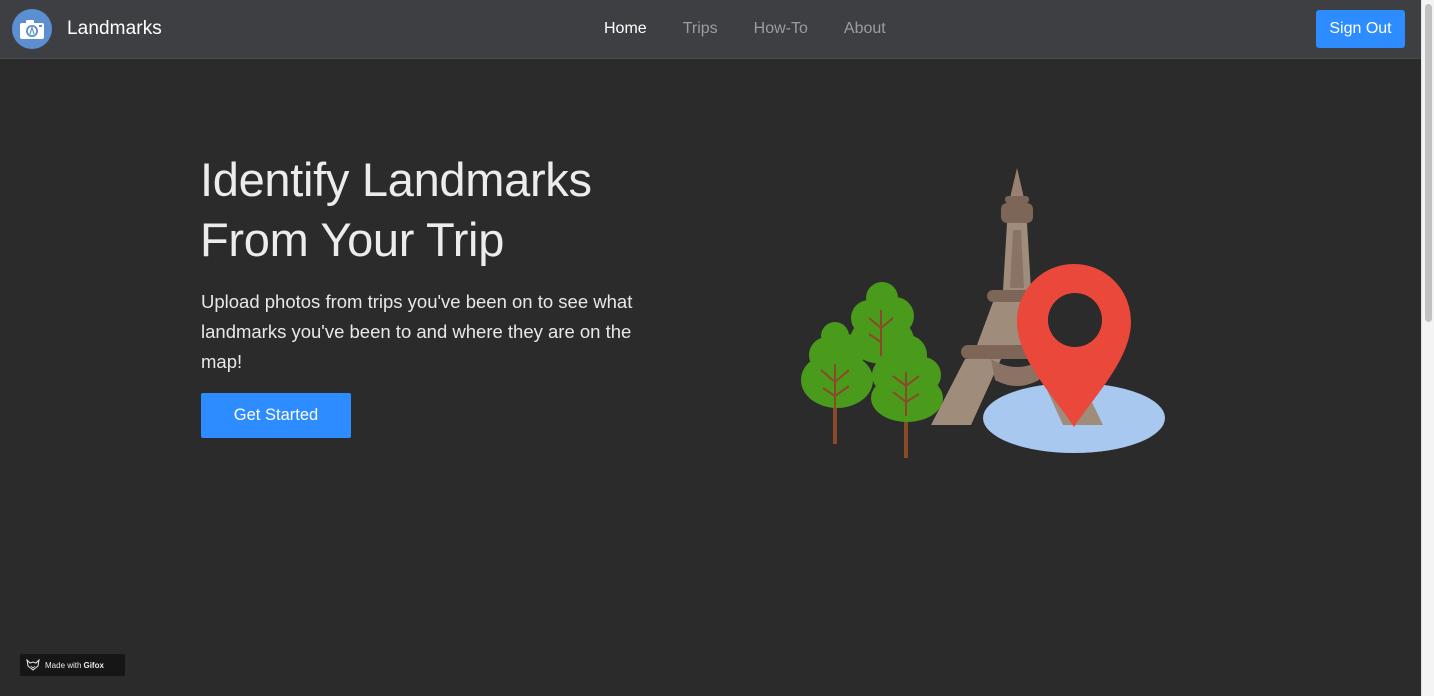 The height and width of the screenshot is (696, 1434). What do you see at coordinates (700, 29) in the screenshot?
I see `nav-trips: Trips` at bounding box center [700, 29].